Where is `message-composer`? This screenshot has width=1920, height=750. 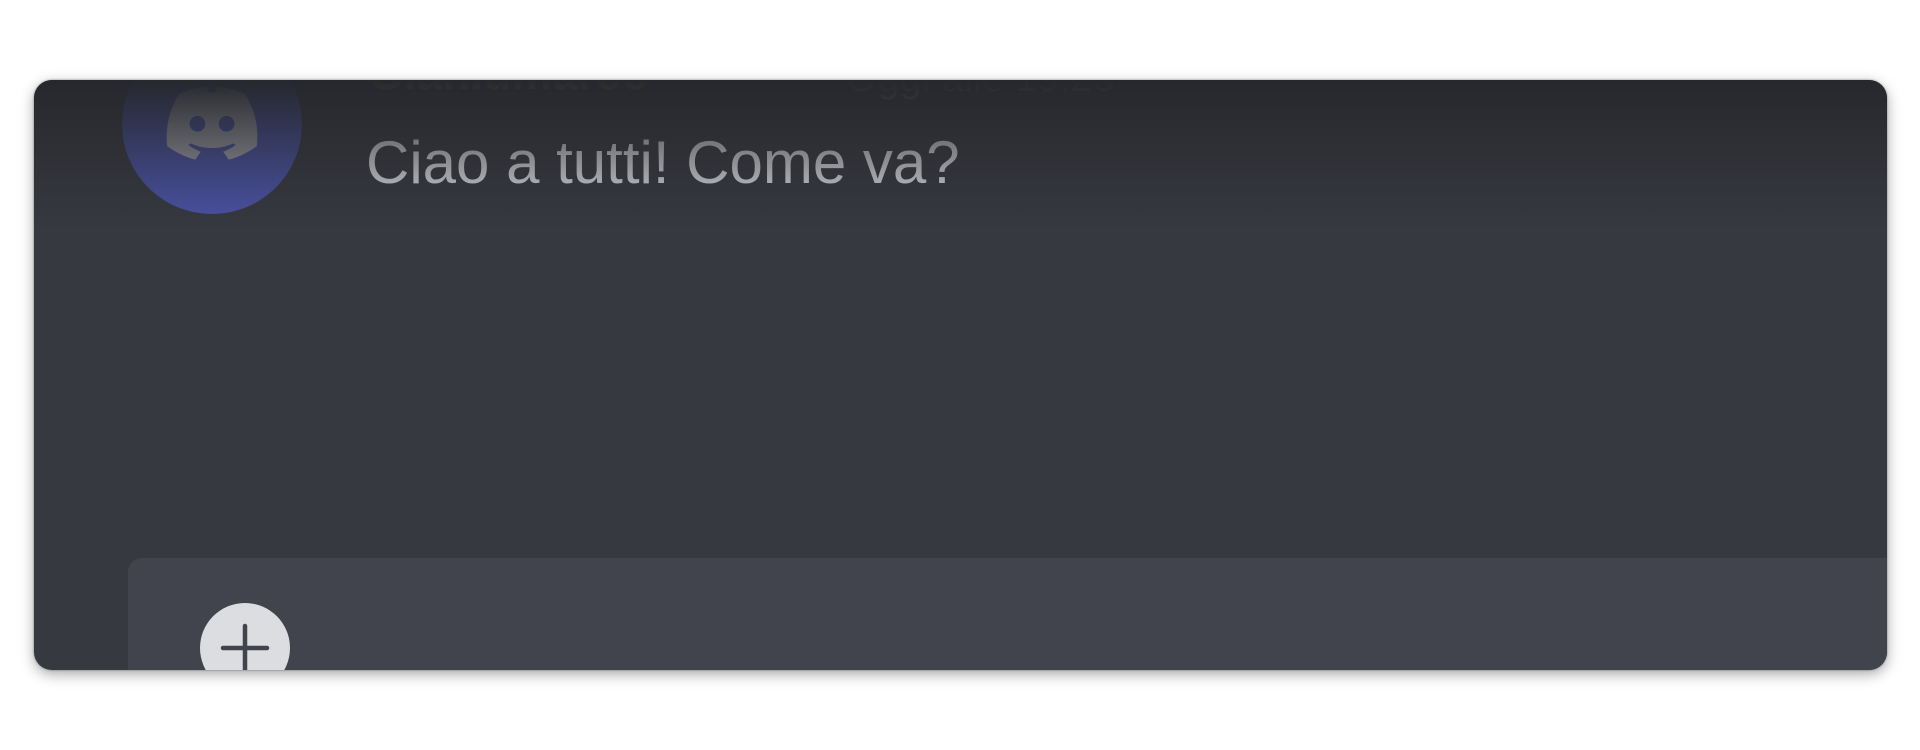 message-composer is located at coordinates (1007, 614).